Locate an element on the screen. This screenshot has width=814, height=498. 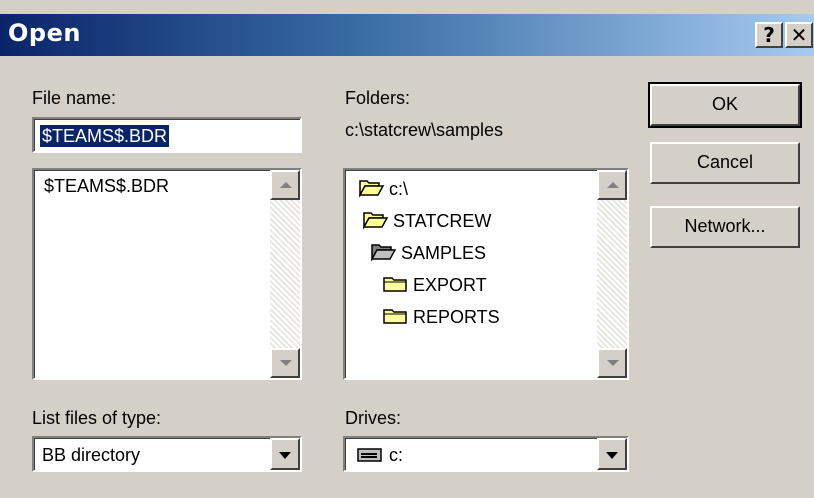
drives-value-wrap: c: is located at coordinates (380, 455).